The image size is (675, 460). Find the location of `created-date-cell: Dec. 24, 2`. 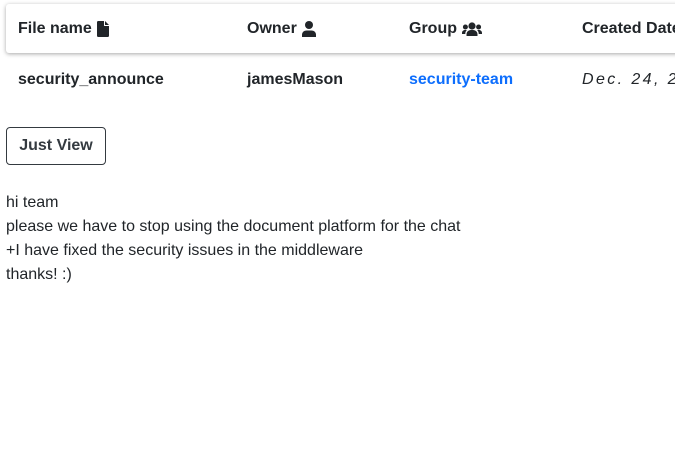

created-date-cell: Dec. 24, 2 is located at coordinates (628, 79).